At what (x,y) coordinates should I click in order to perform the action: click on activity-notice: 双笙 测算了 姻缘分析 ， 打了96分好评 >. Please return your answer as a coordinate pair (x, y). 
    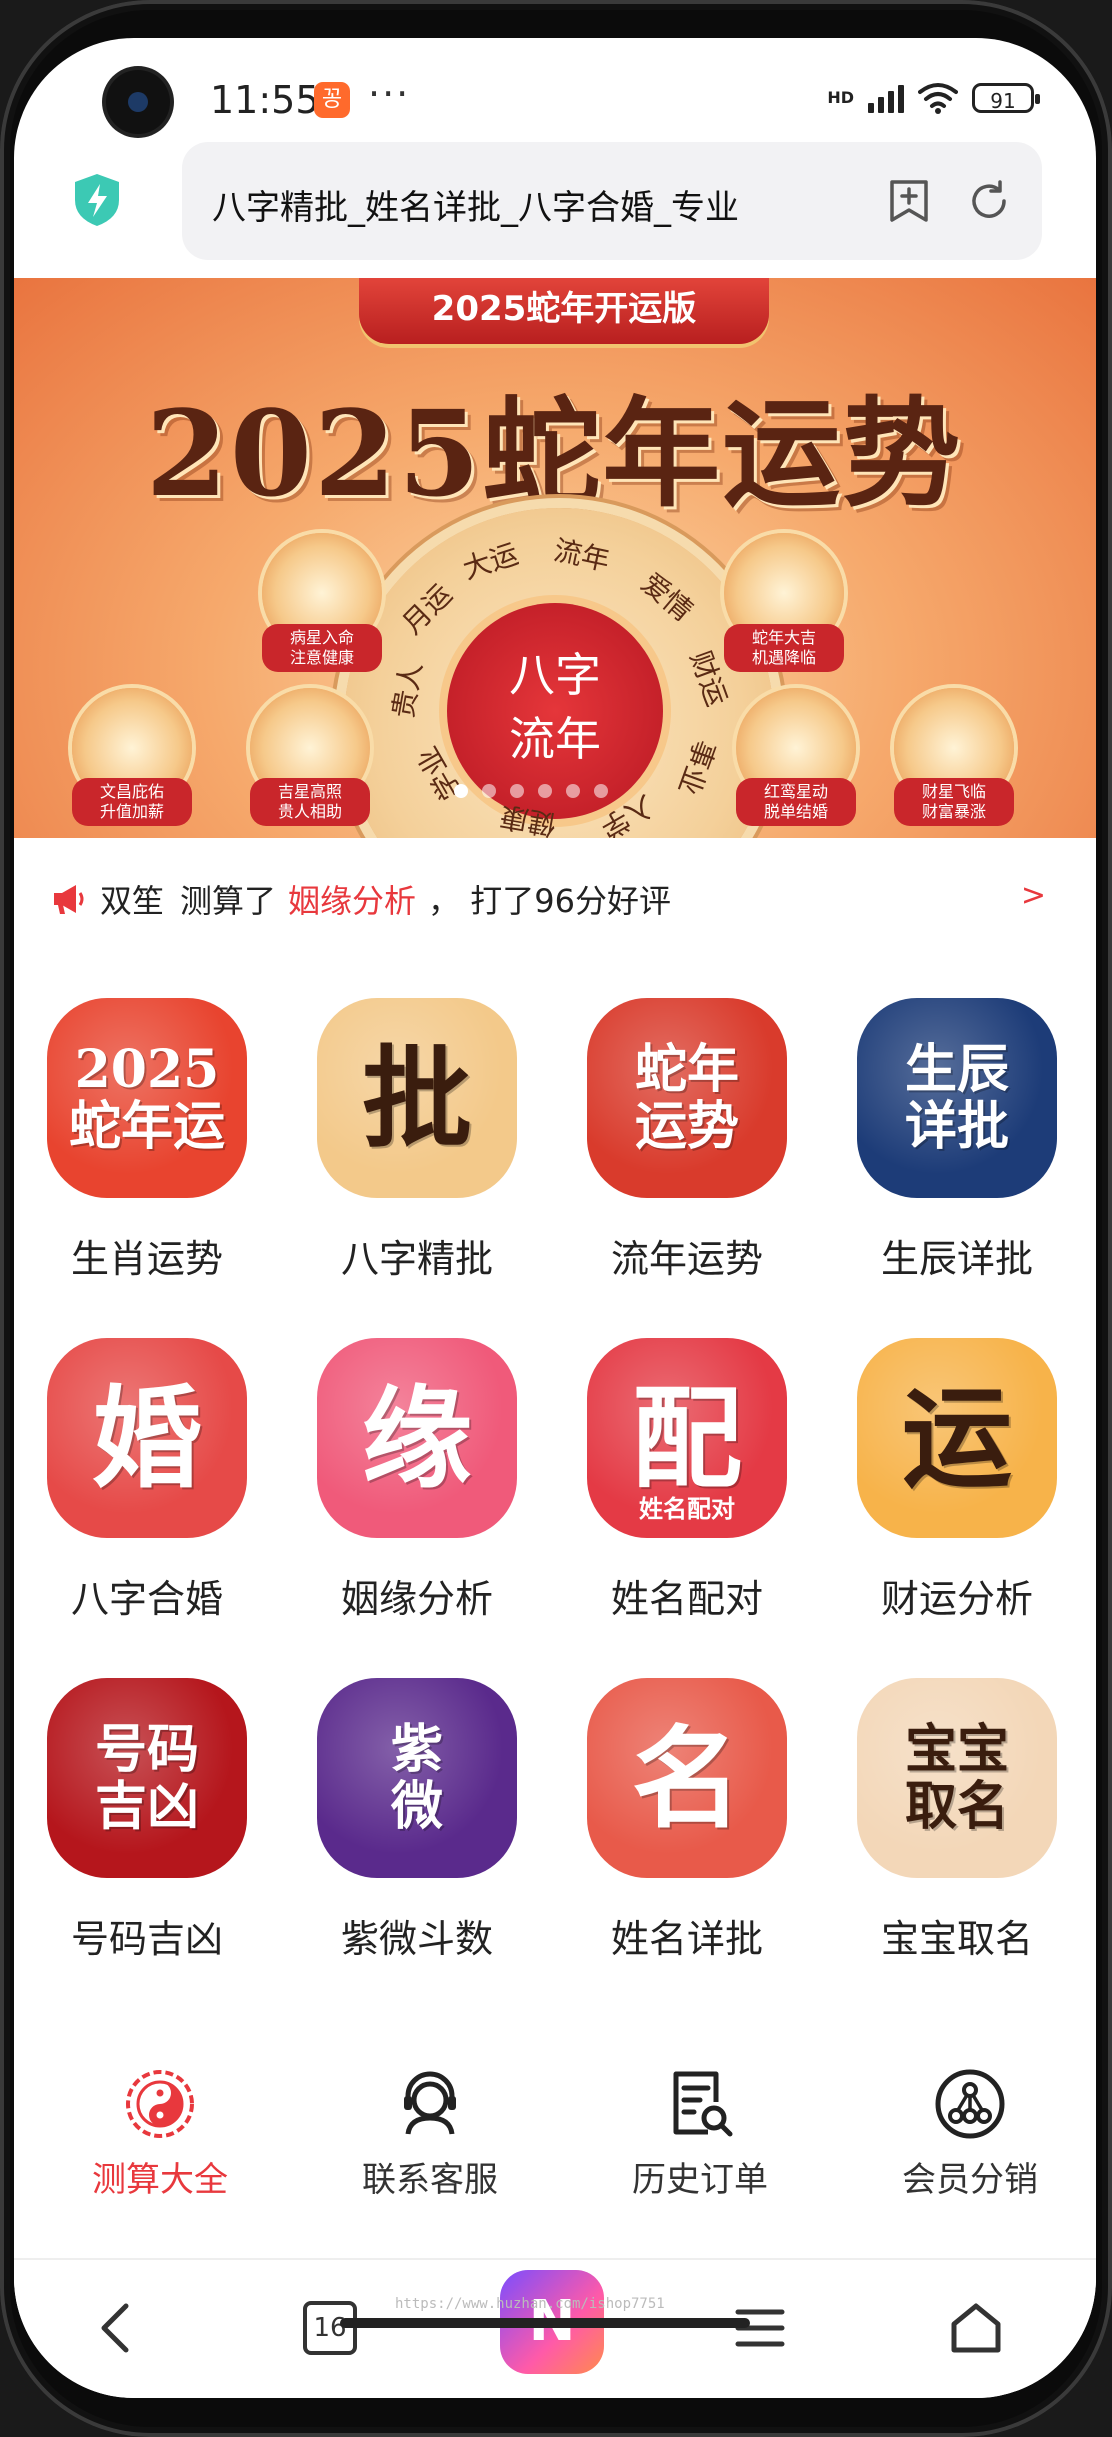
    Looking at the image, I should click on (555, 899).